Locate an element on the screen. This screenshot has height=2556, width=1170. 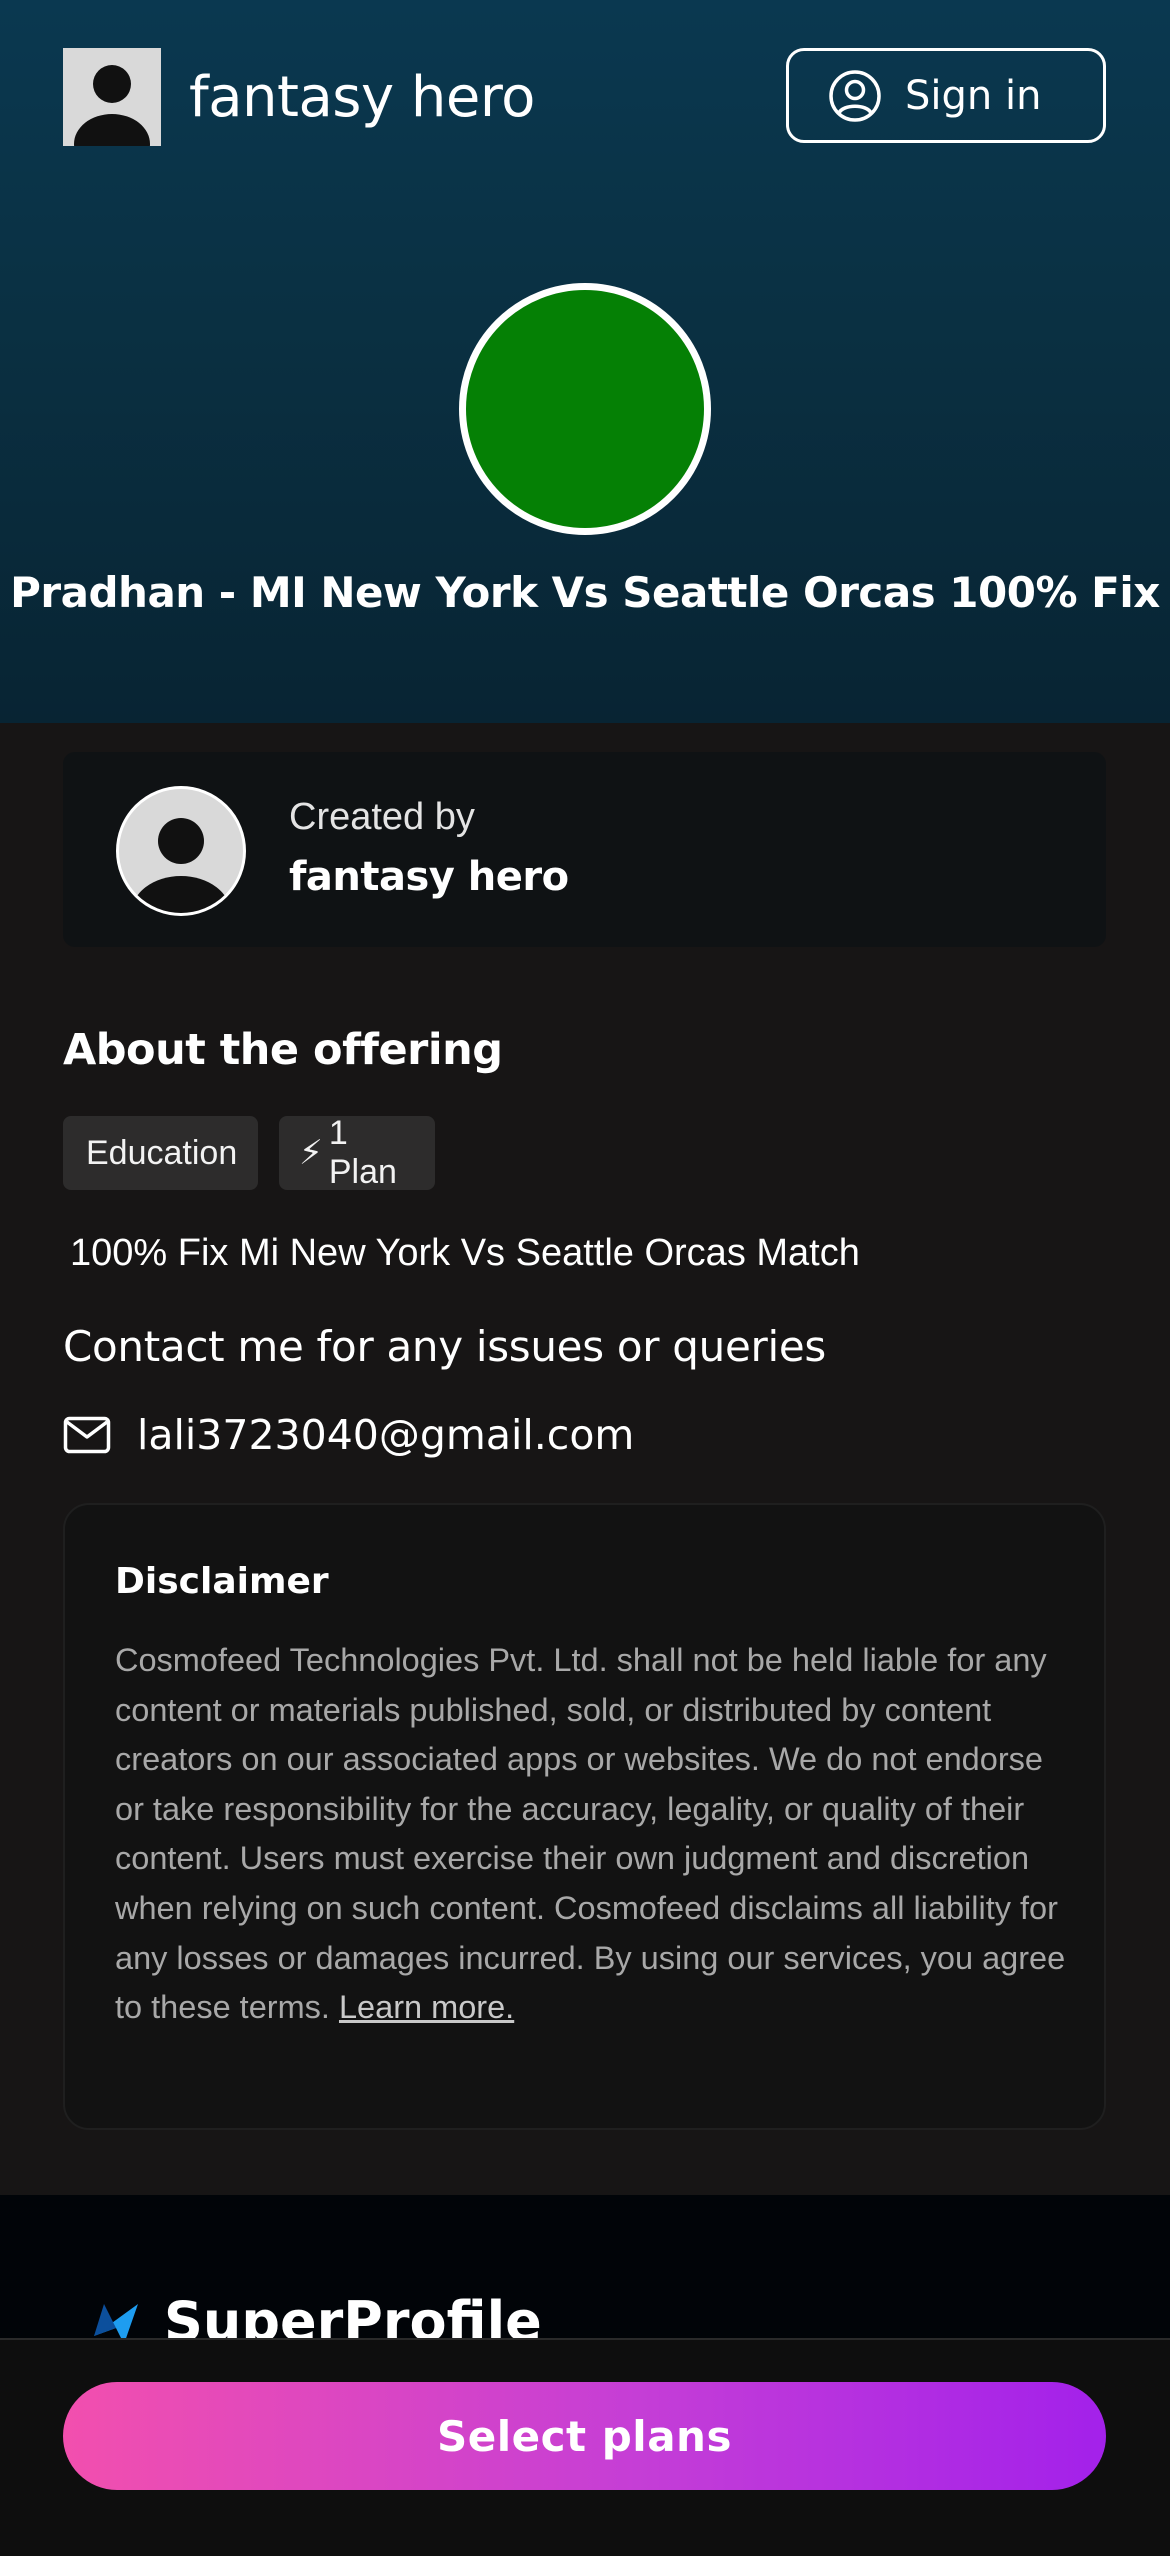
contact-heading: Contact me for any issues or queries is located at coordinates (444, 1346).